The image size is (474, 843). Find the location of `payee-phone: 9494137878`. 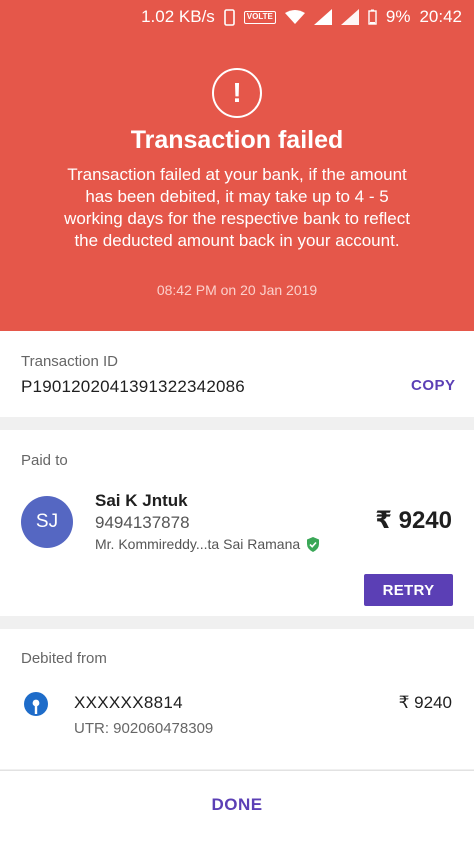

payee-phone: 9494137878 is located at coordinates (142, 522).